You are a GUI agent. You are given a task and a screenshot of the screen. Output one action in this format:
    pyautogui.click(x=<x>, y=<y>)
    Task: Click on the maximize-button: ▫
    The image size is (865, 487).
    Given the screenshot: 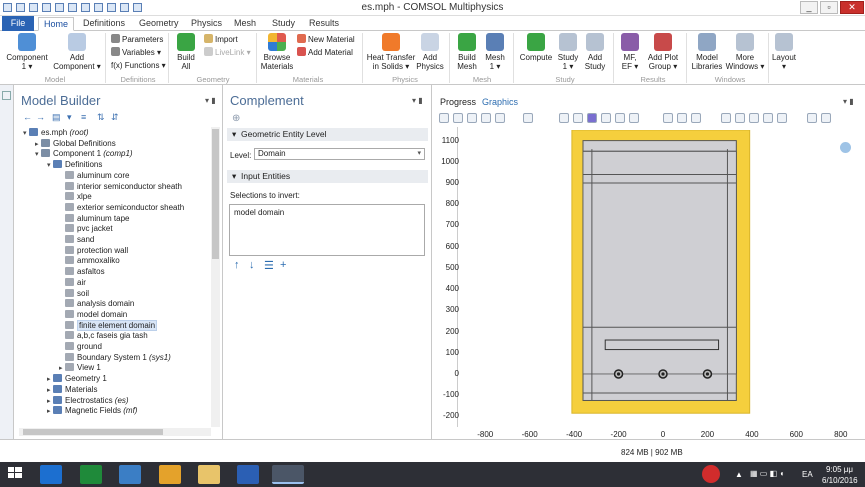 What is the action you would take?
    pyautogui.click(x=829, y=7)
    